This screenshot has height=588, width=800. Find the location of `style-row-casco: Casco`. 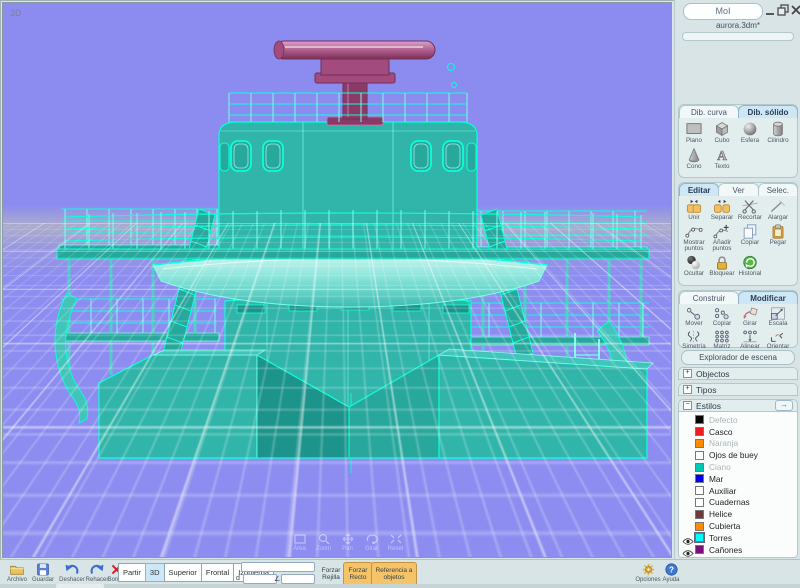

style-row-casco: Casco is located at coordinates (738, 432).